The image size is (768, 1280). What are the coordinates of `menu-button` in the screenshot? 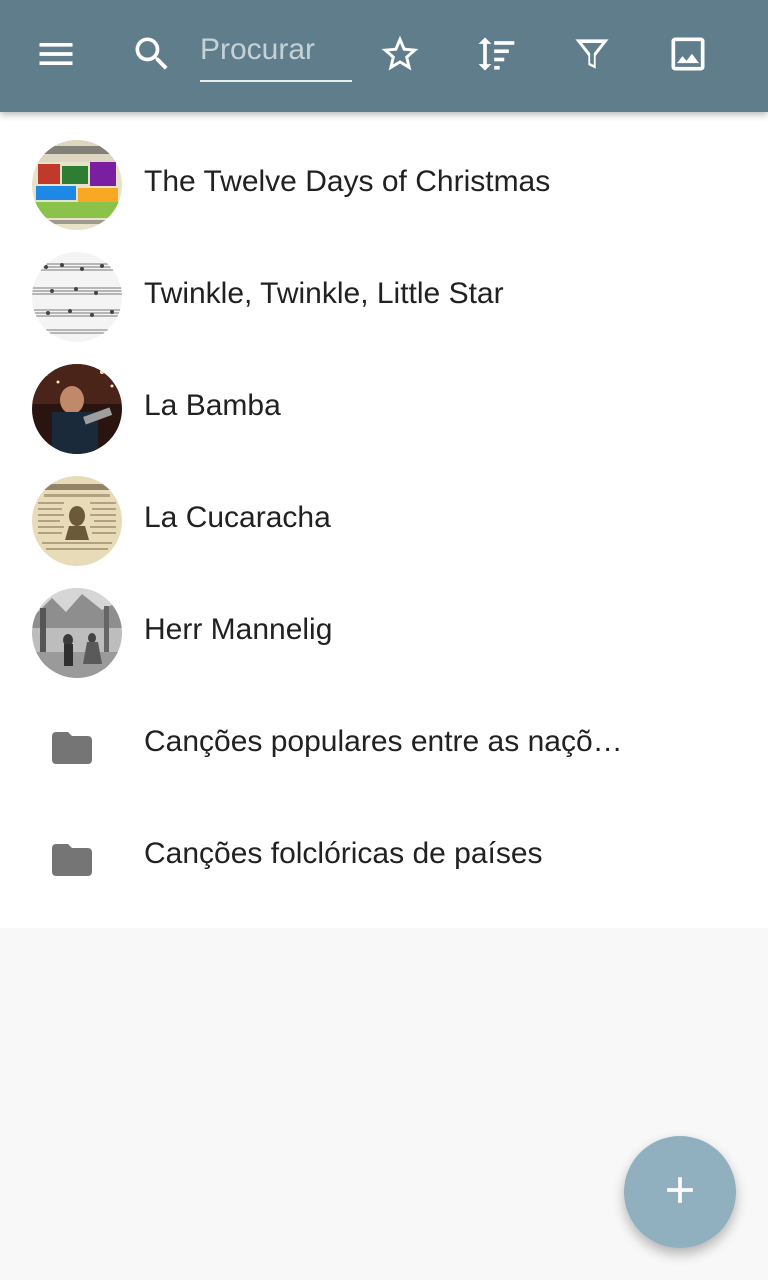 It's located at (56, 56).